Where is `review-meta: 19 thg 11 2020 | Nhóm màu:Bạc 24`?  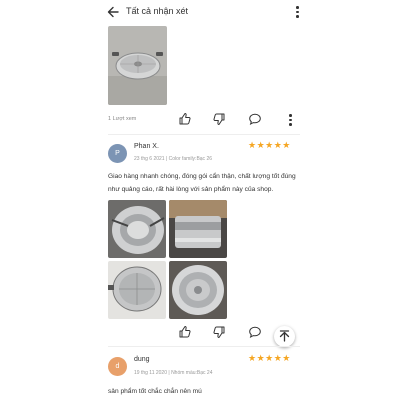 review-meta: 19 thg 11 2020 | Nhóm màu:Bạc 24 is located at coordinates (173, 373).